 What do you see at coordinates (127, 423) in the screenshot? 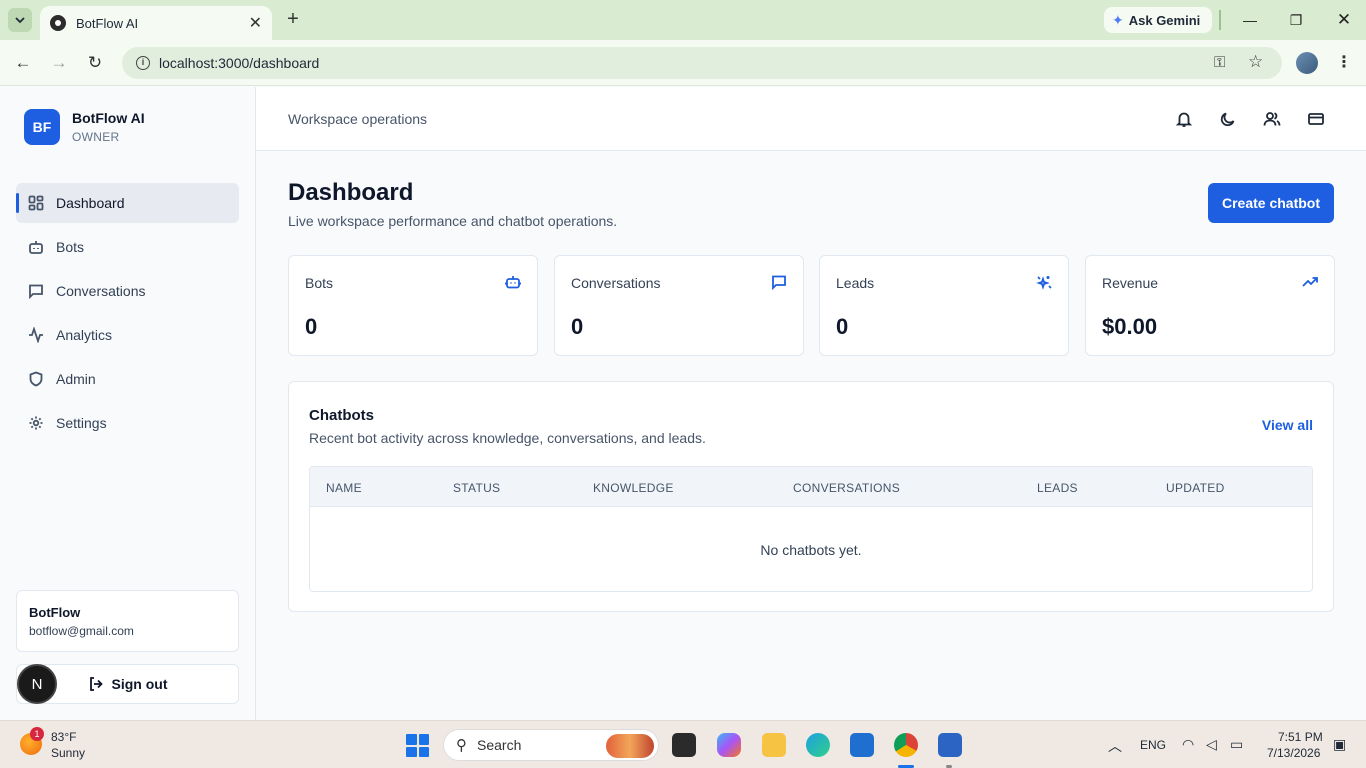
I see `sidebar-item-settings: Settings` at bounding box center [127, 423].